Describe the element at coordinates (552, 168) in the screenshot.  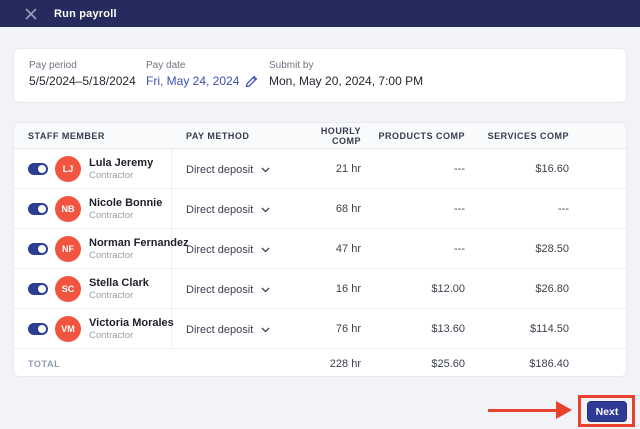
I see `services-comp-cell: $16.60` at that location.